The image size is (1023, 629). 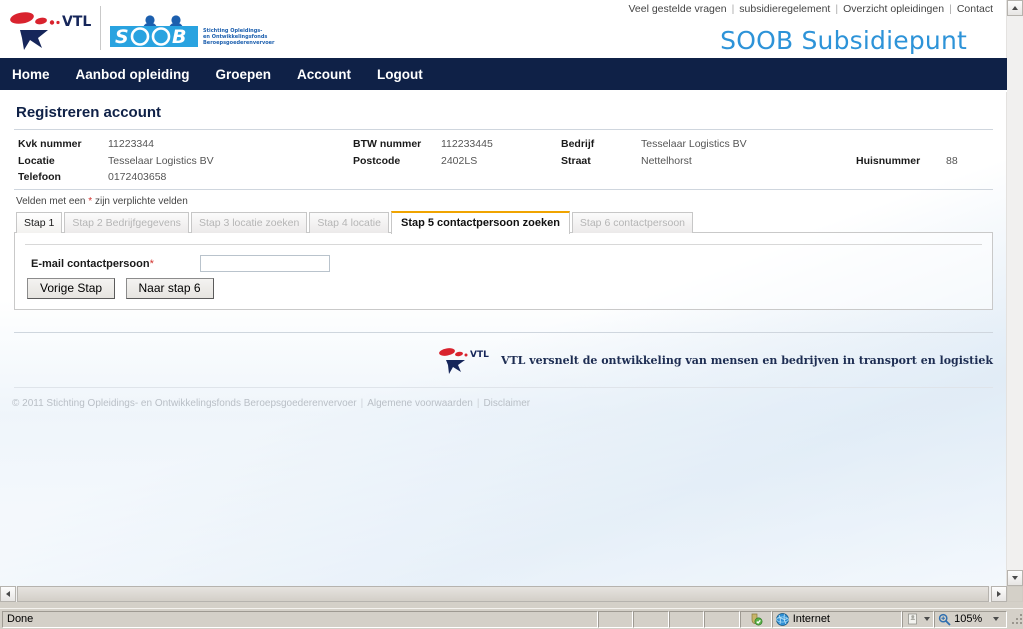 What do you see at coordinates (506, 403) in the screenshot?
I see `link-disclaimer: Disclaimer` at bounding box center [506, 403].